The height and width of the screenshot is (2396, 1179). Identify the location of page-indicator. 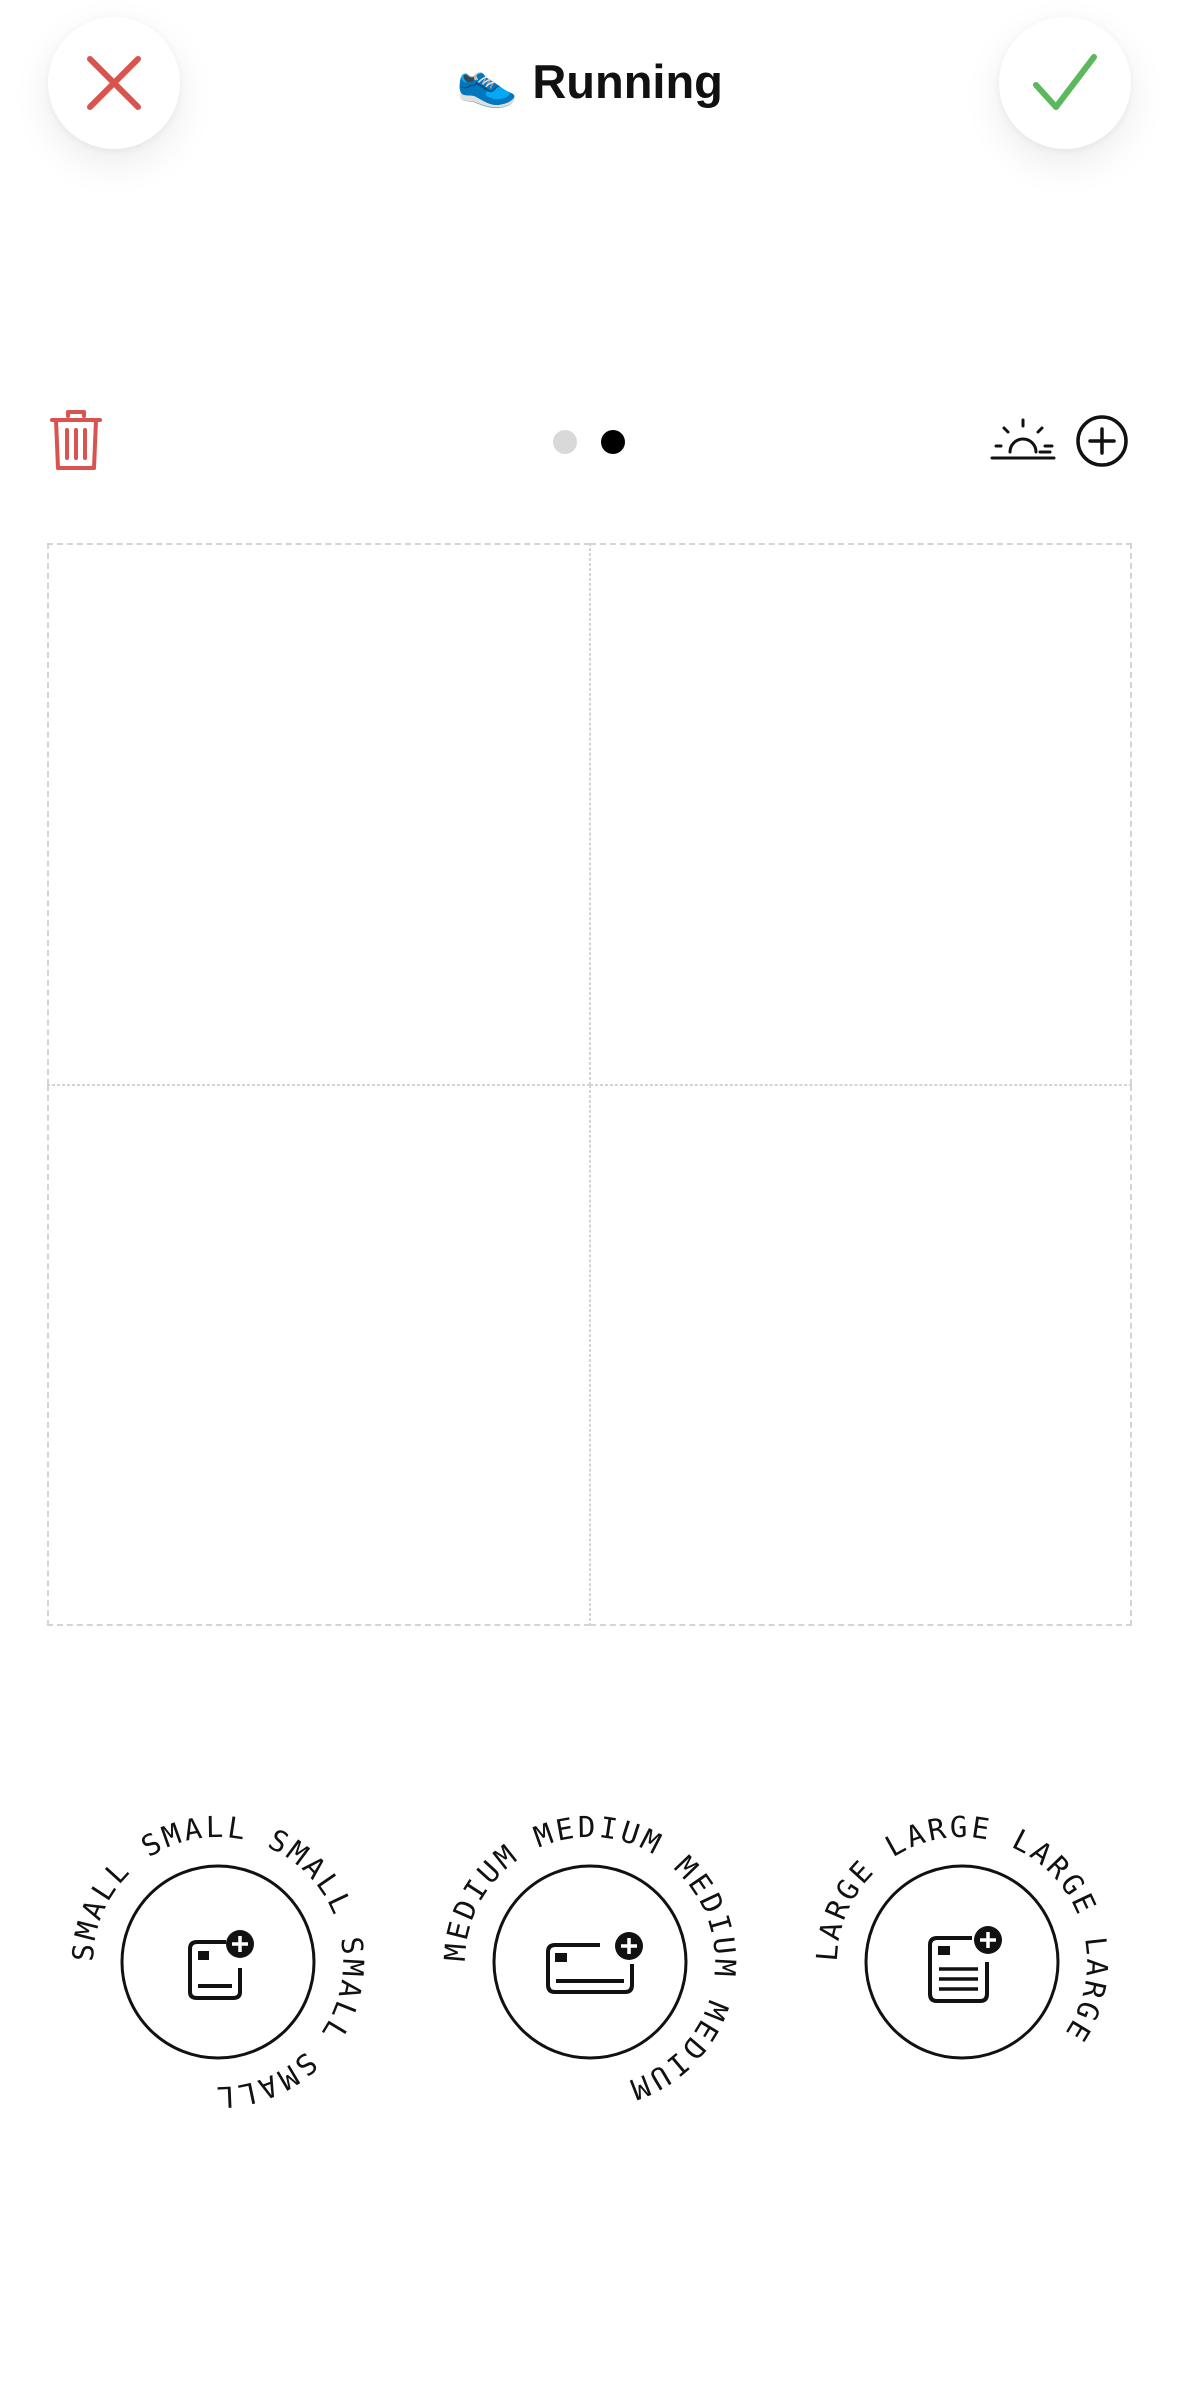
(589, 442).